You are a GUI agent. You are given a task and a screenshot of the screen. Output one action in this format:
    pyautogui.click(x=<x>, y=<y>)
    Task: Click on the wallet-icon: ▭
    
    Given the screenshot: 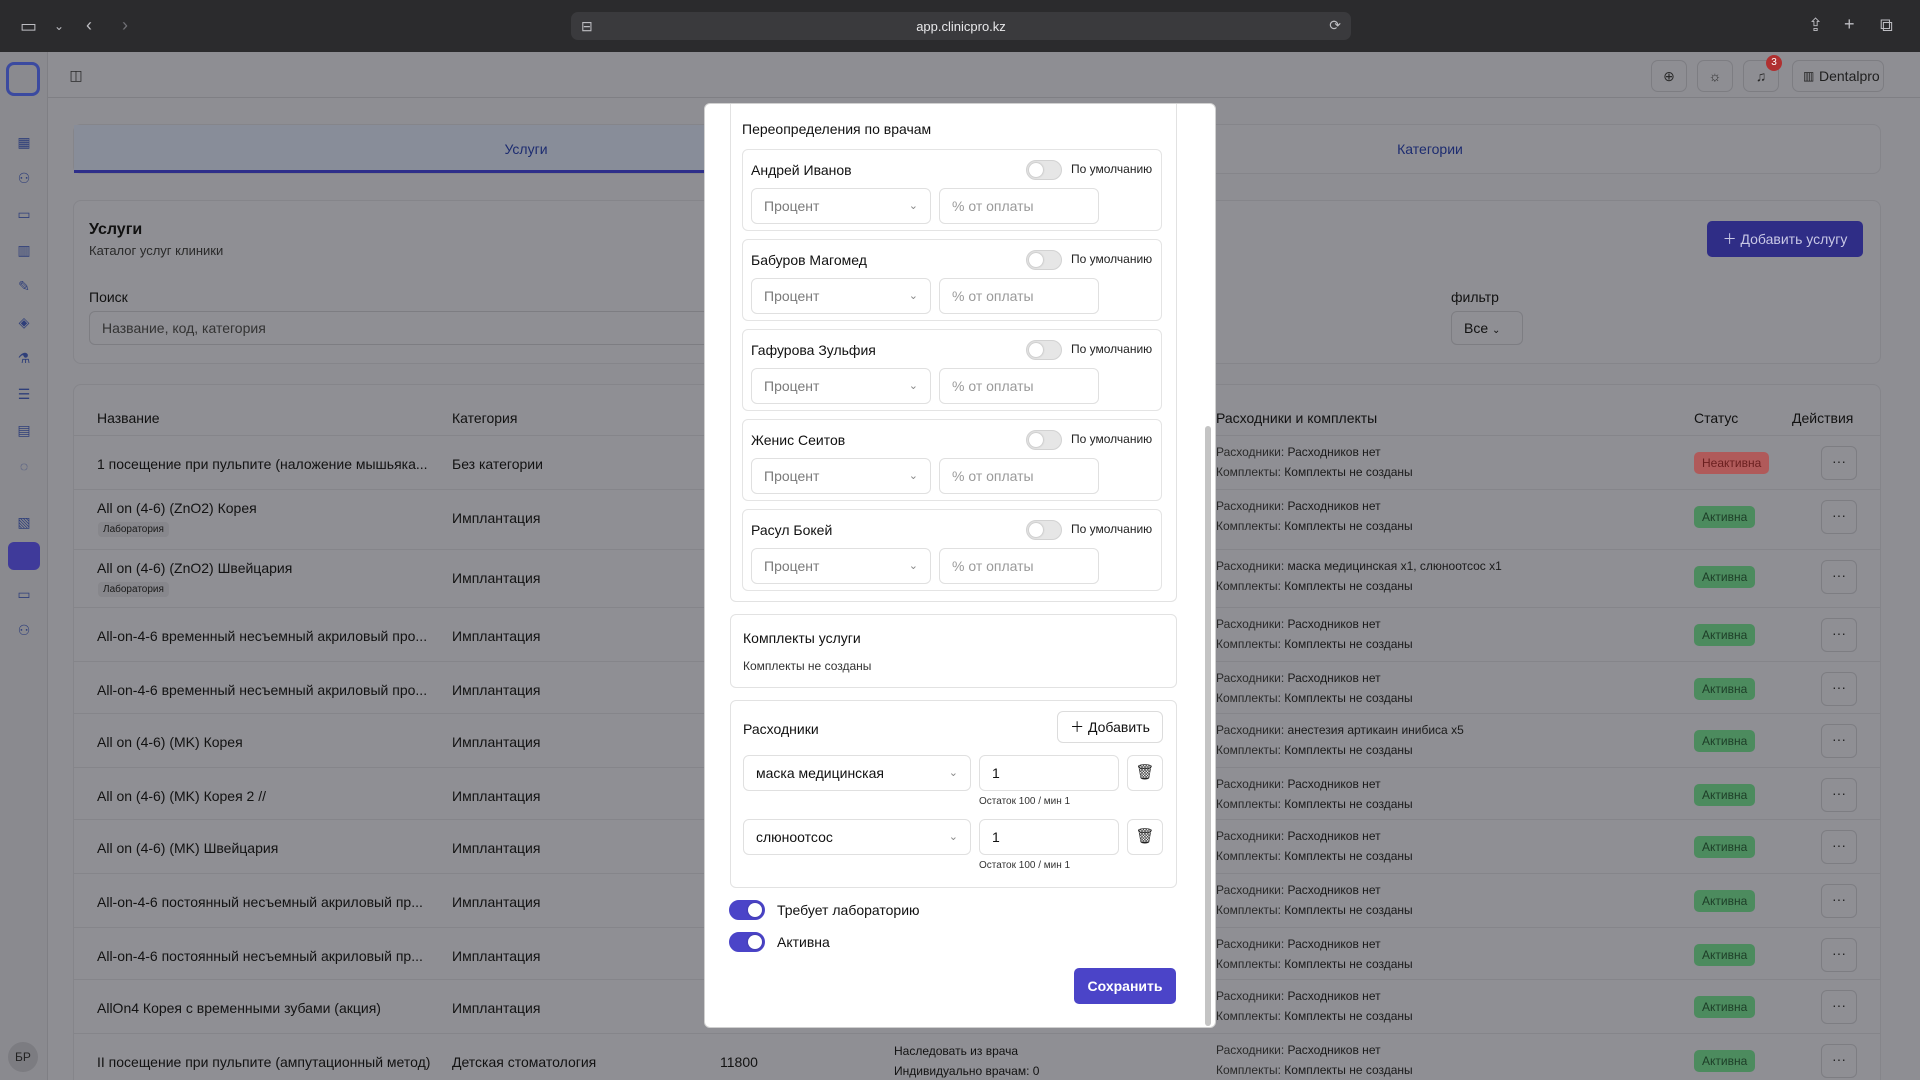 What is the action you would take?
    pyautogui.click(x=24, y=594)
    